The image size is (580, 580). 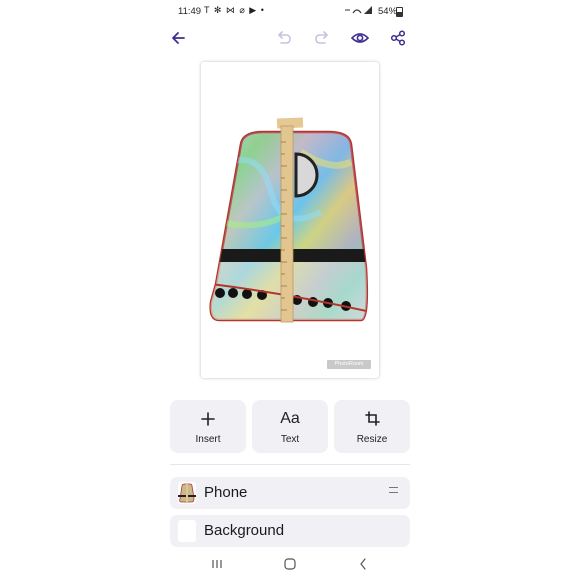 What do you see at coordinates (226, 492) in the screenshot?
I see `layer-phone-name: Phone` at bounding box center [226, 492].